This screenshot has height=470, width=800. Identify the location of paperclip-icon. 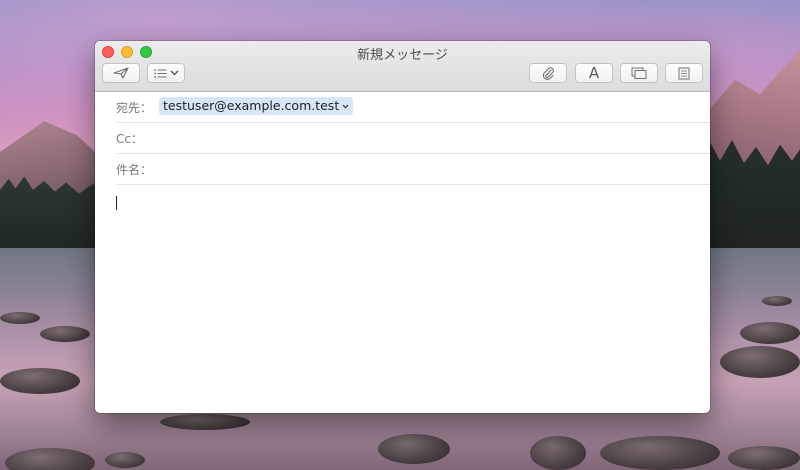
(548, 73).